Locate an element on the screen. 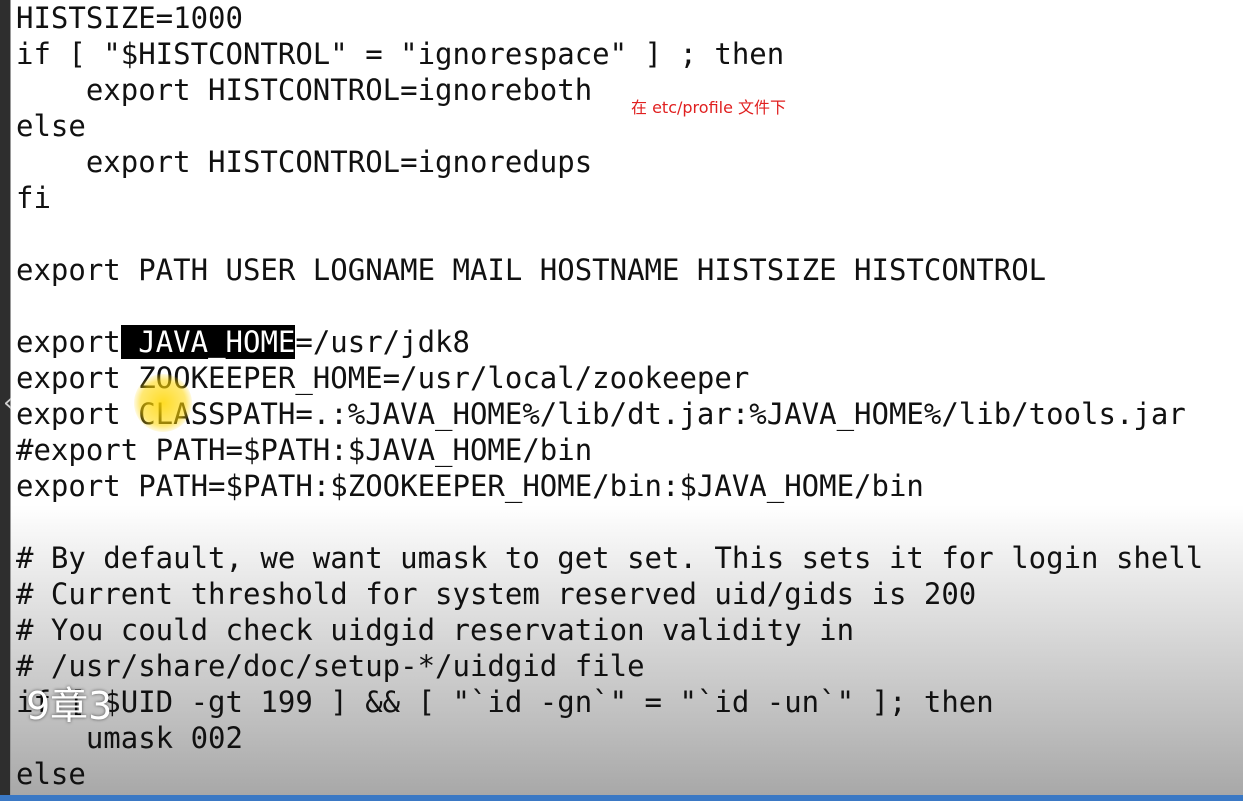 This screenshot has width=1243, height=801. cursor-highlight-icon is located at coordinates (163, 403).